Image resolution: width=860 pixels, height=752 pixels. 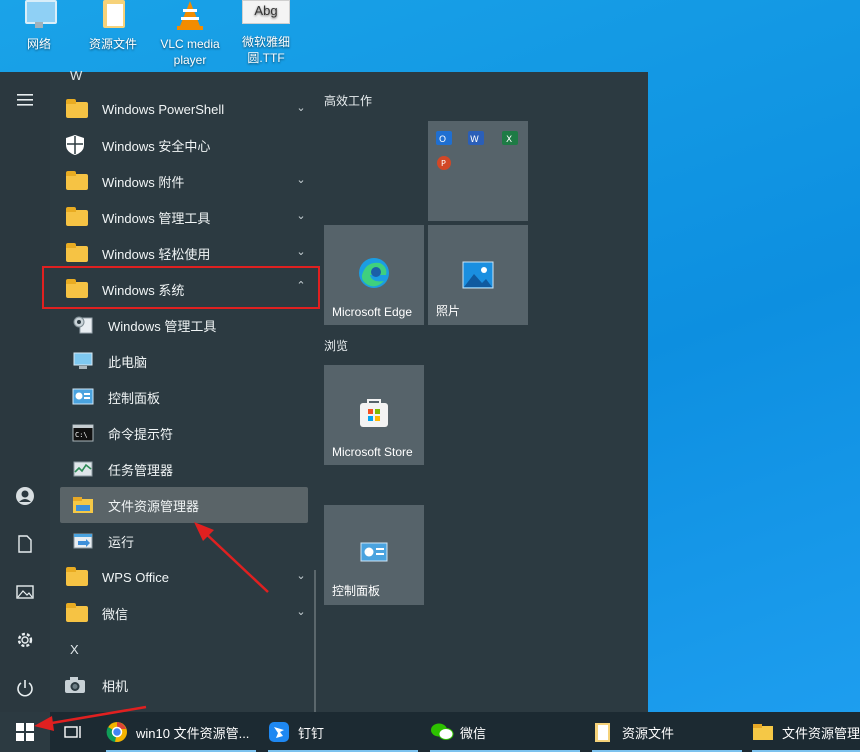 What do you see at coordinates (188, 541) in the screenshot?
I see `app-run: 运行` at bounding box center [188, 541].